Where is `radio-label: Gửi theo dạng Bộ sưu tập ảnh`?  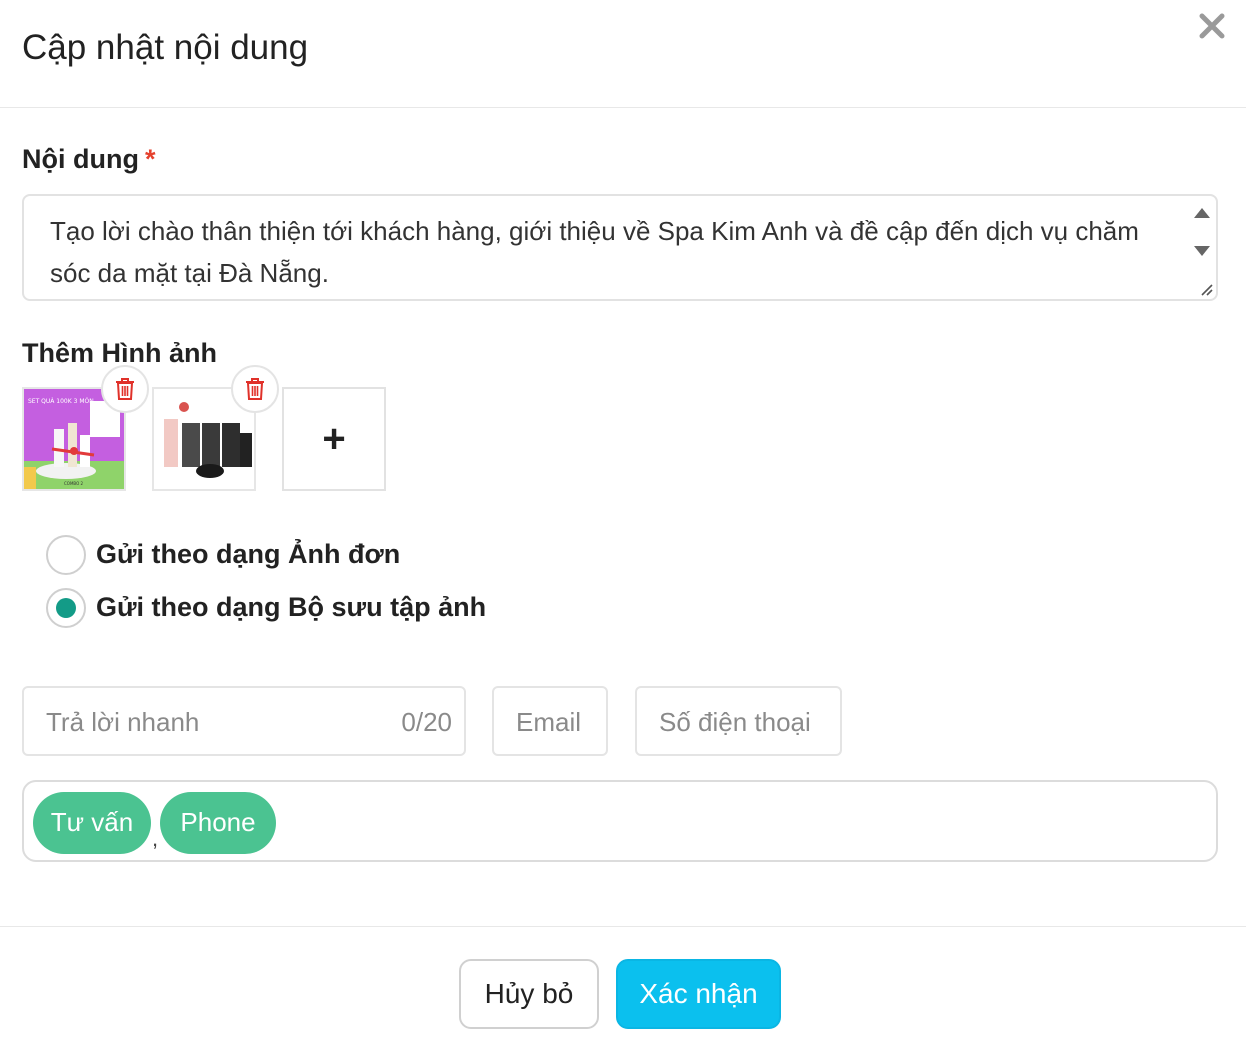
radio-label: Gửi theo dạng Bộ sưu tập ảnh is located at coordinates (291, 607).